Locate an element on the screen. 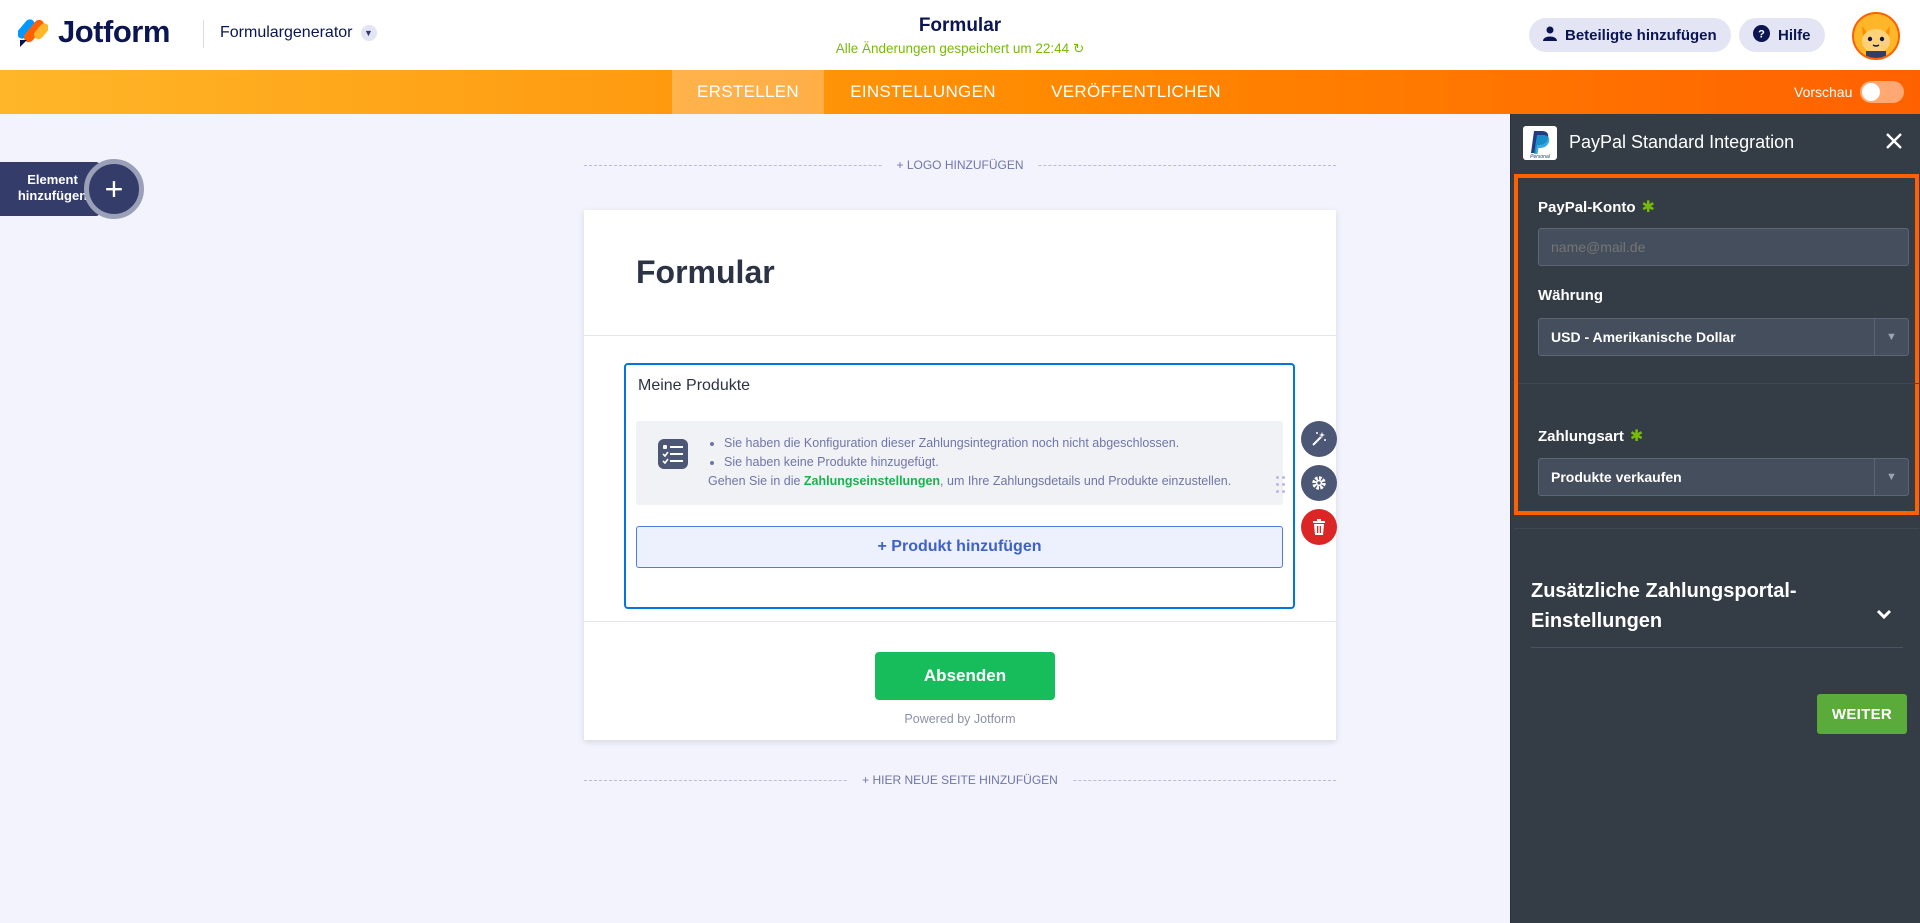  builder-switch: Formulargenerator ▼ is located at coordinates (298, 33).